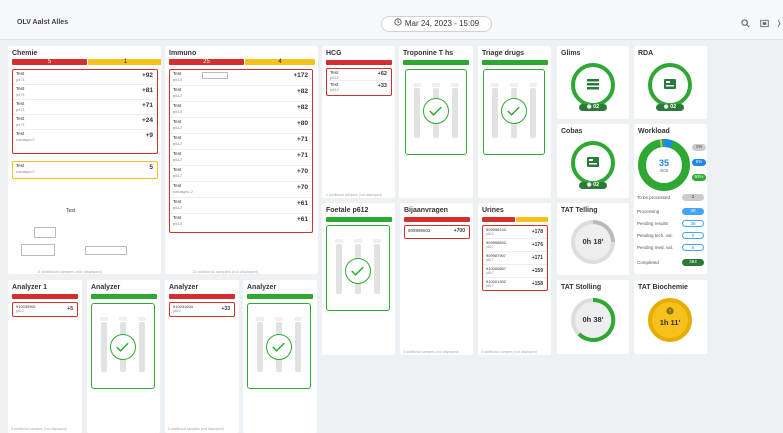 The image size is (783, 433). I want to click on list-item: Test p612 +61, so click(241, 206).